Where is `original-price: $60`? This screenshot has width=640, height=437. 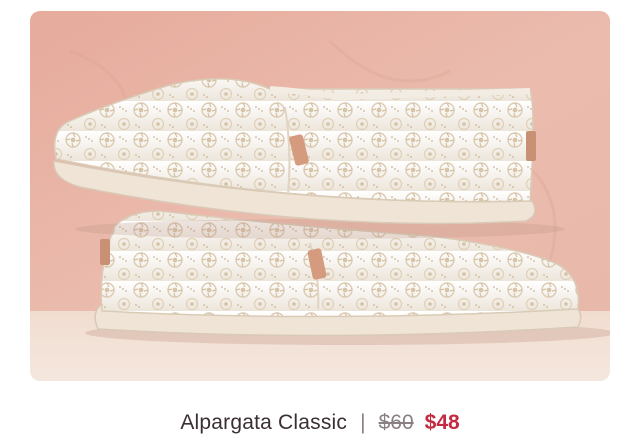 original-price: $60 is located at coordinates (396, 422).